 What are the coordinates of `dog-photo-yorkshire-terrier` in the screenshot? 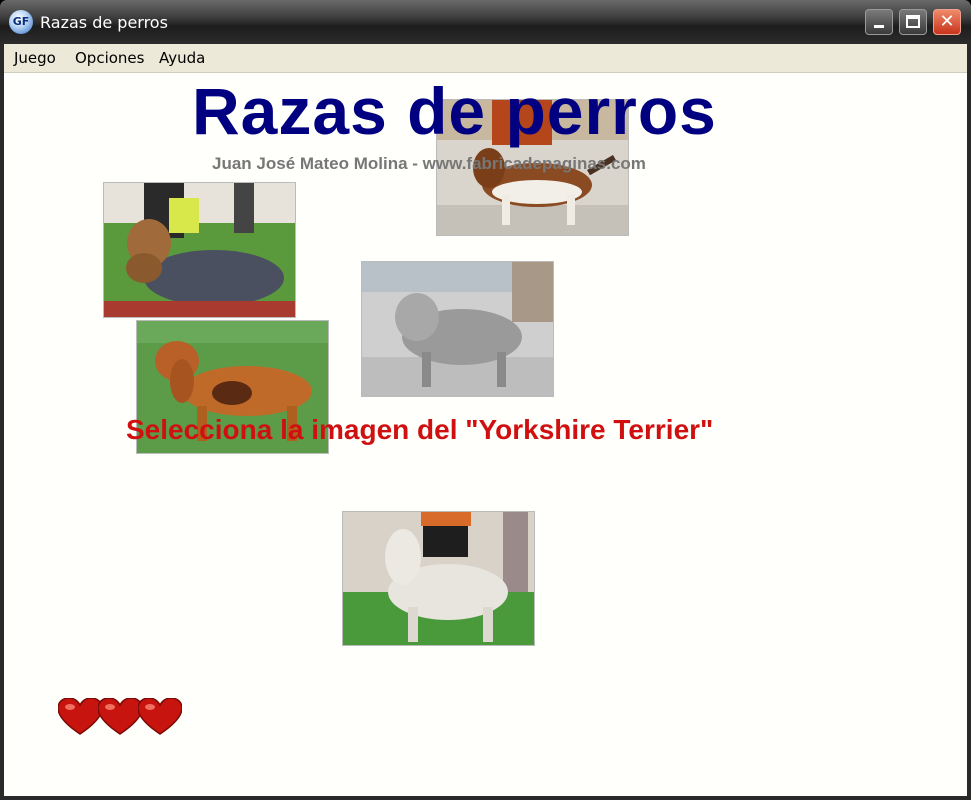 It's located at (199, 250).